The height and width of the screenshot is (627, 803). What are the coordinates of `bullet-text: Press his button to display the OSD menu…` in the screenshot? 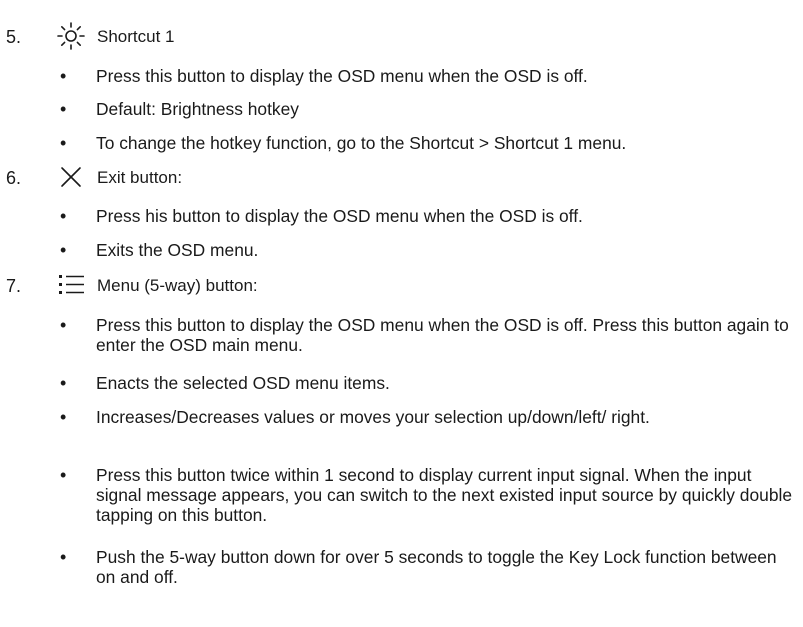 It's located at (339, 216).